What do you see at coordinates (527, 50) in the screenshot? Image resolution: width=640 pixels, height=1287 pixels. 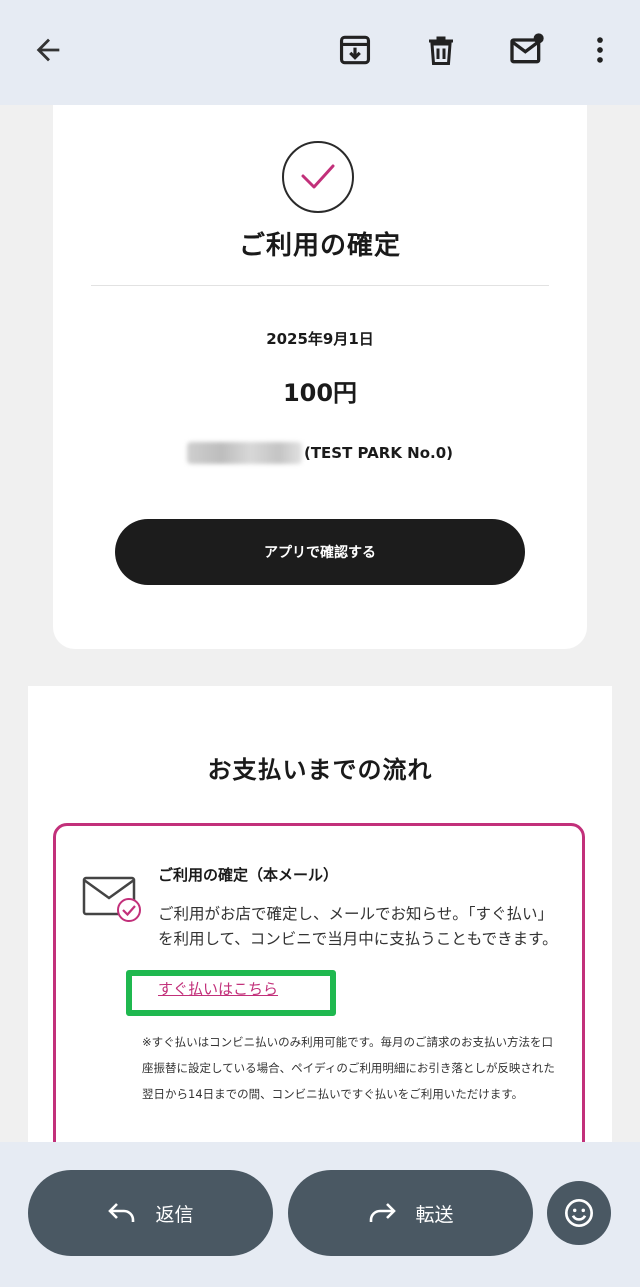 I see `mark-unread-icon` at bounding box center [527, 50].